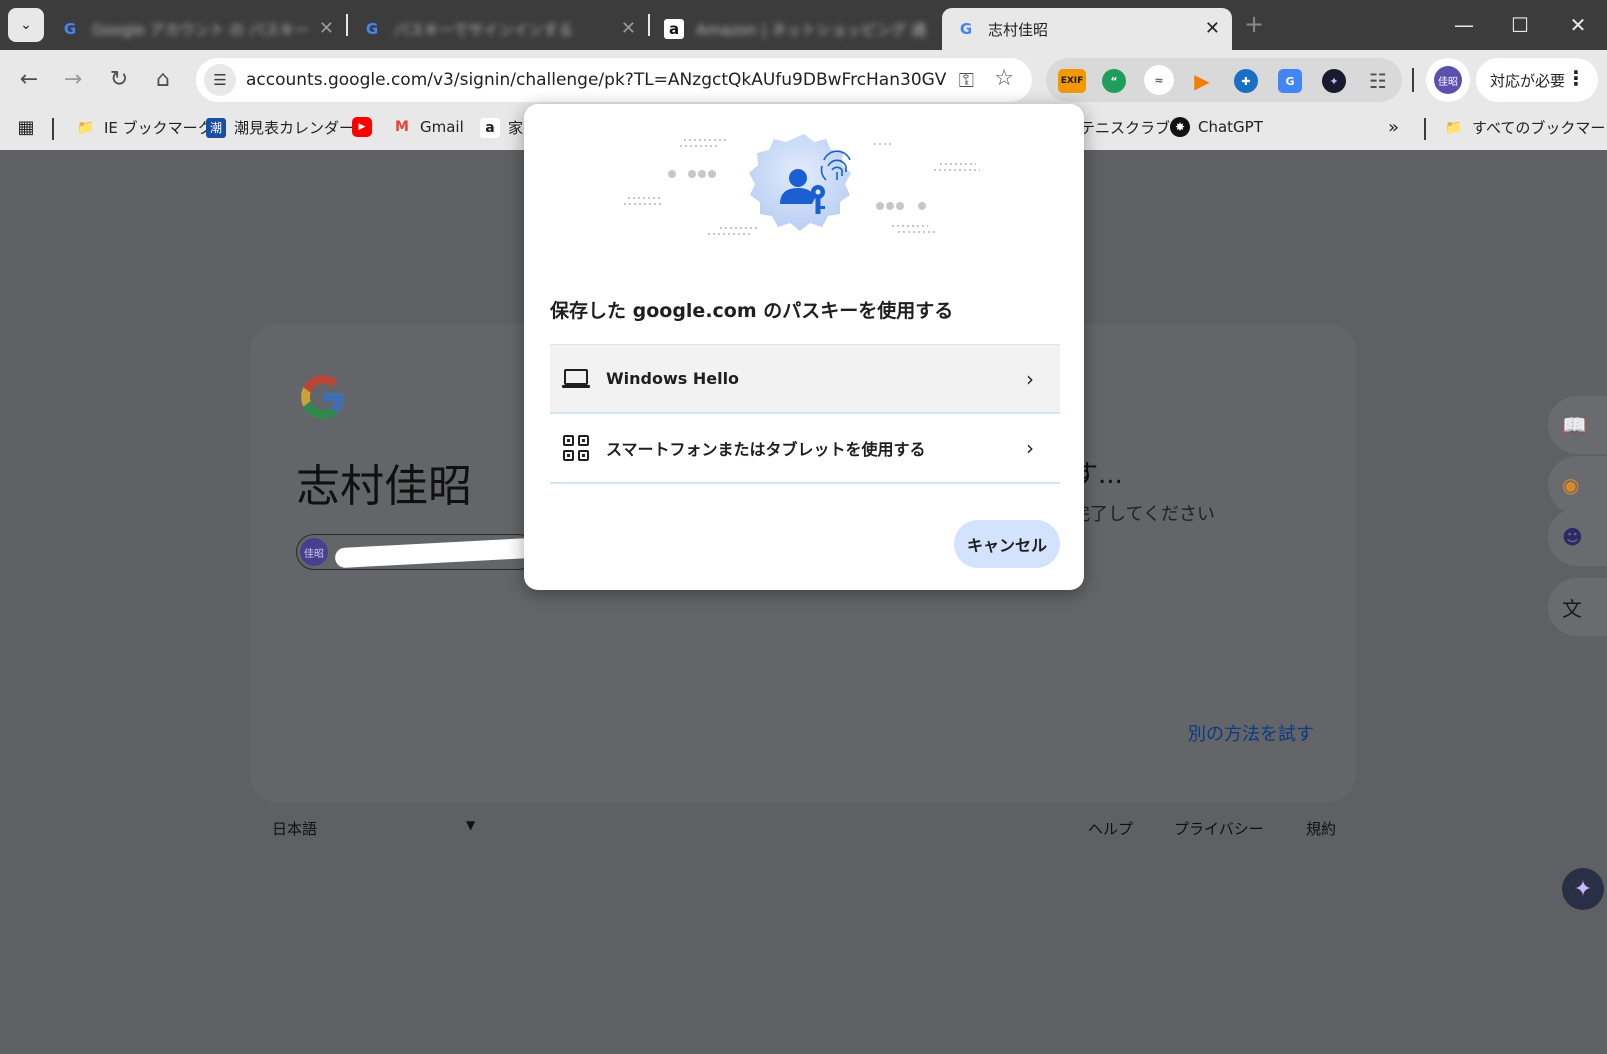 This screenshot has width=1607, height=1054. What do you see at coordinates (1219, 828) in the screenshot?
I see `privacy-link: プライバシー` at bounding box center [1219, 828].